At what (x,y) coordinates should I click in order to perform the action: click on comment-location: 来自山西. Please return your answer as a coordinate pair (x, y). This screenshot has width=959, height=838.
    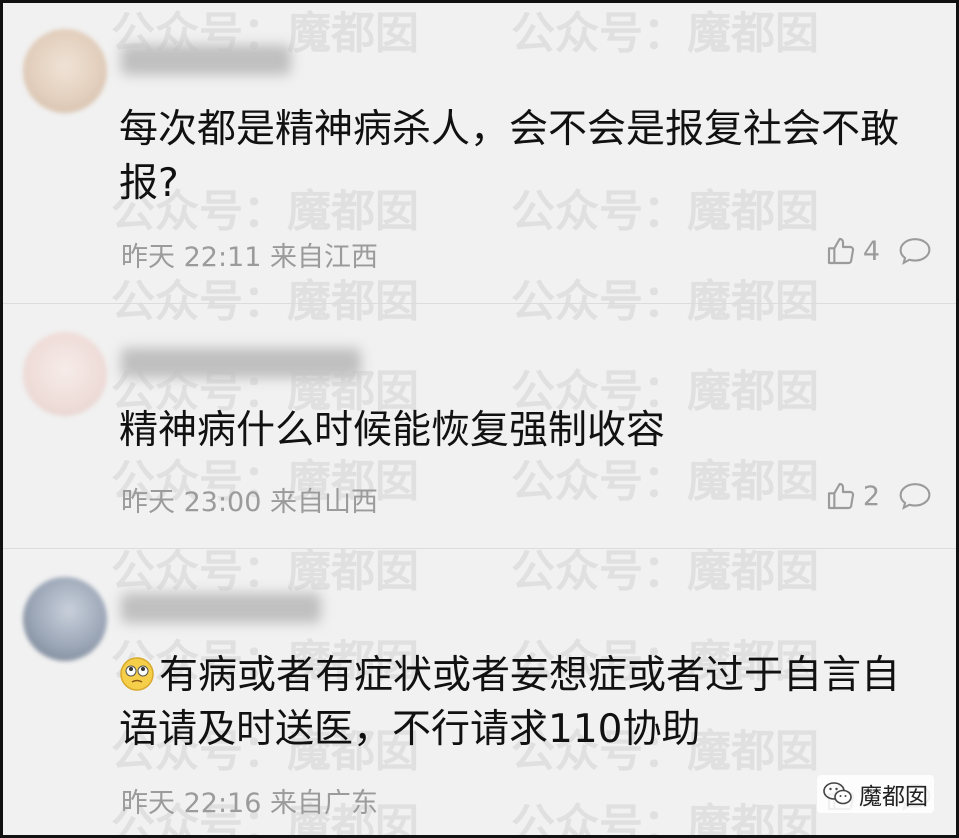
    Looking at the image, I should click on (324, 502).